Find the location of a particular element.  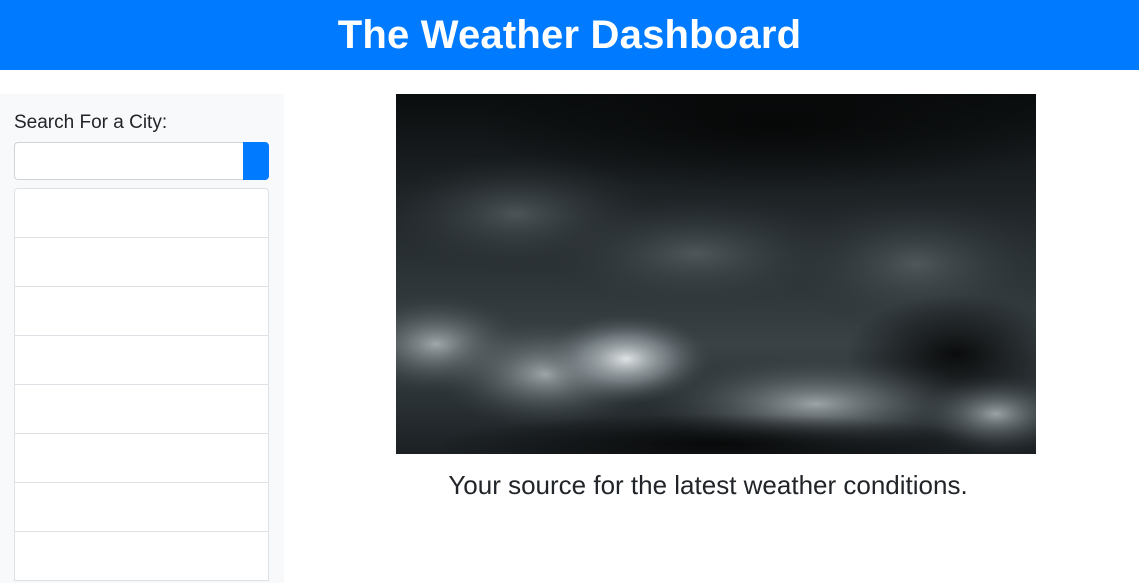

search-group is located at coordinates (141, 161).